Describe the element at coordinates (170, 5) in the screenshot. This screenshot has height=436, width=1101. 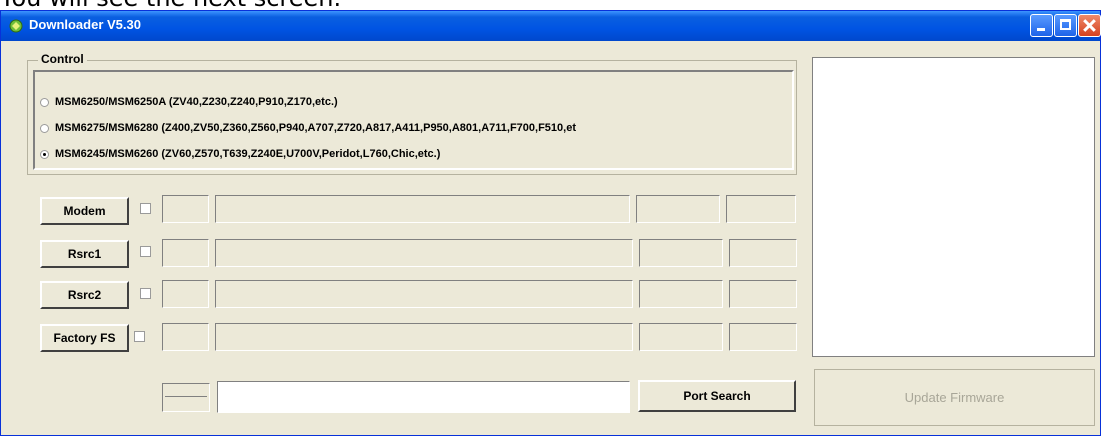
I see `instruction-caption: You will see the next screen.` at that location.